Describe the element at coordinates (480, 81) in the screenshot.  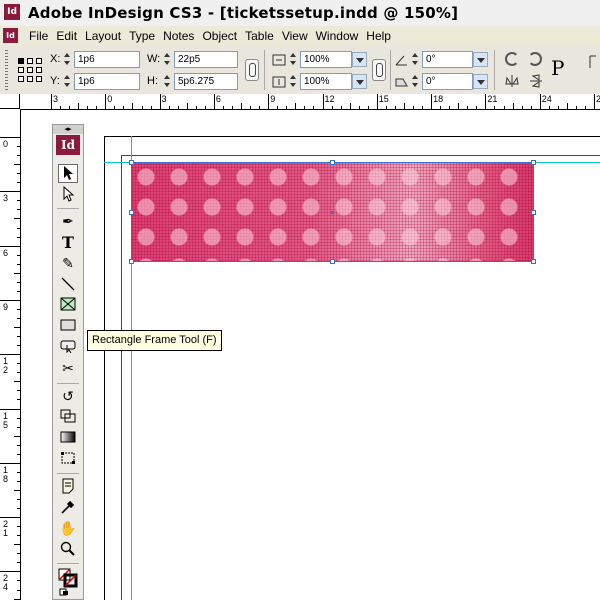
I see `shear-dropdown` at that location.